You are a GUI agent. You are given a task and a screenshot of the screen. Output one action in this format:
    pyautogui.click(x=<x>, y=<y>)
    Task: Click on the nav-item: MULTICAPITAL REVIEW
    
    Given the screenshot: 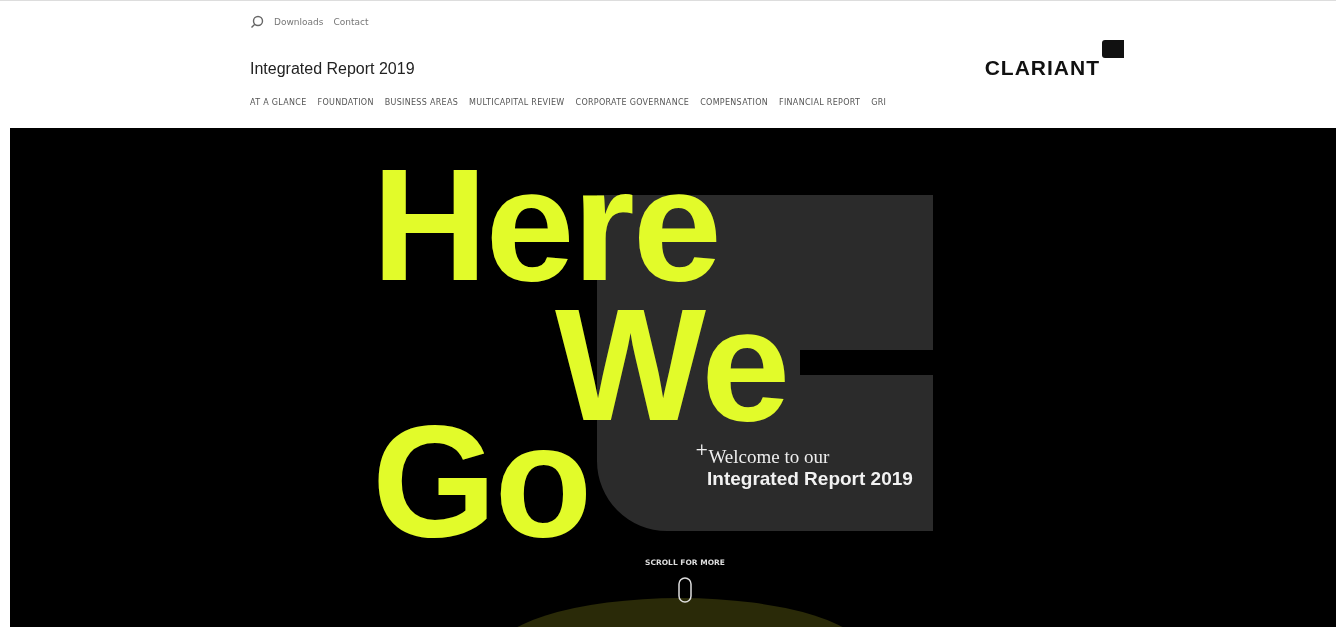 What is the action you would take?
    pyautogui.click(x=517, y=102)
    